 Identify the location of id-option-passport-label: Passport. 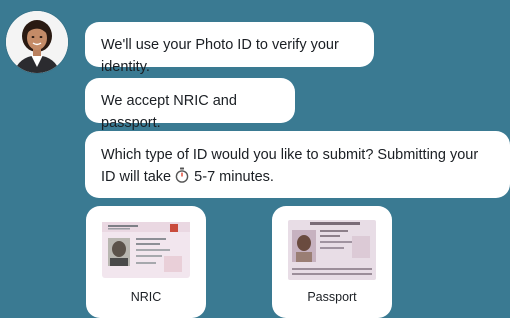
(332, 297).